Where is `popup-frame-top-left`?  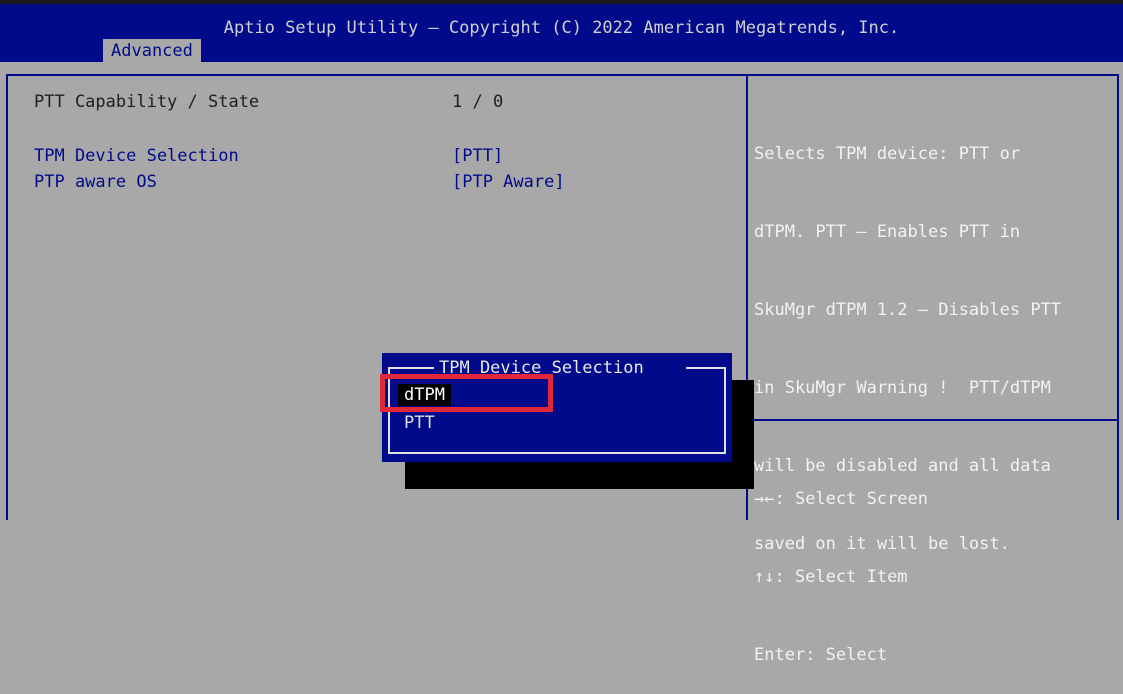 popup-frame-top-left is located at coordinates (411, 368).